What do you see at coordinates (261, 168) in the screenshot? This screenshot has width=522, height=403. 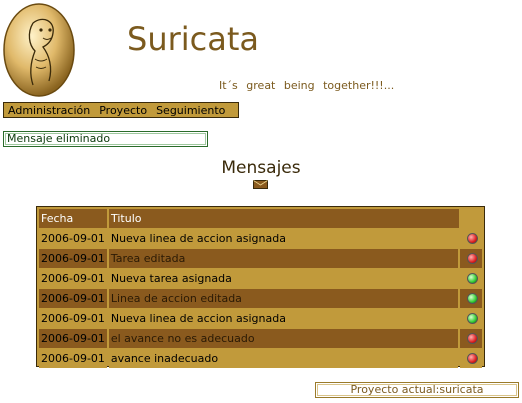 I see `messages-title: Mensajes` at bounding box center [261, 168].